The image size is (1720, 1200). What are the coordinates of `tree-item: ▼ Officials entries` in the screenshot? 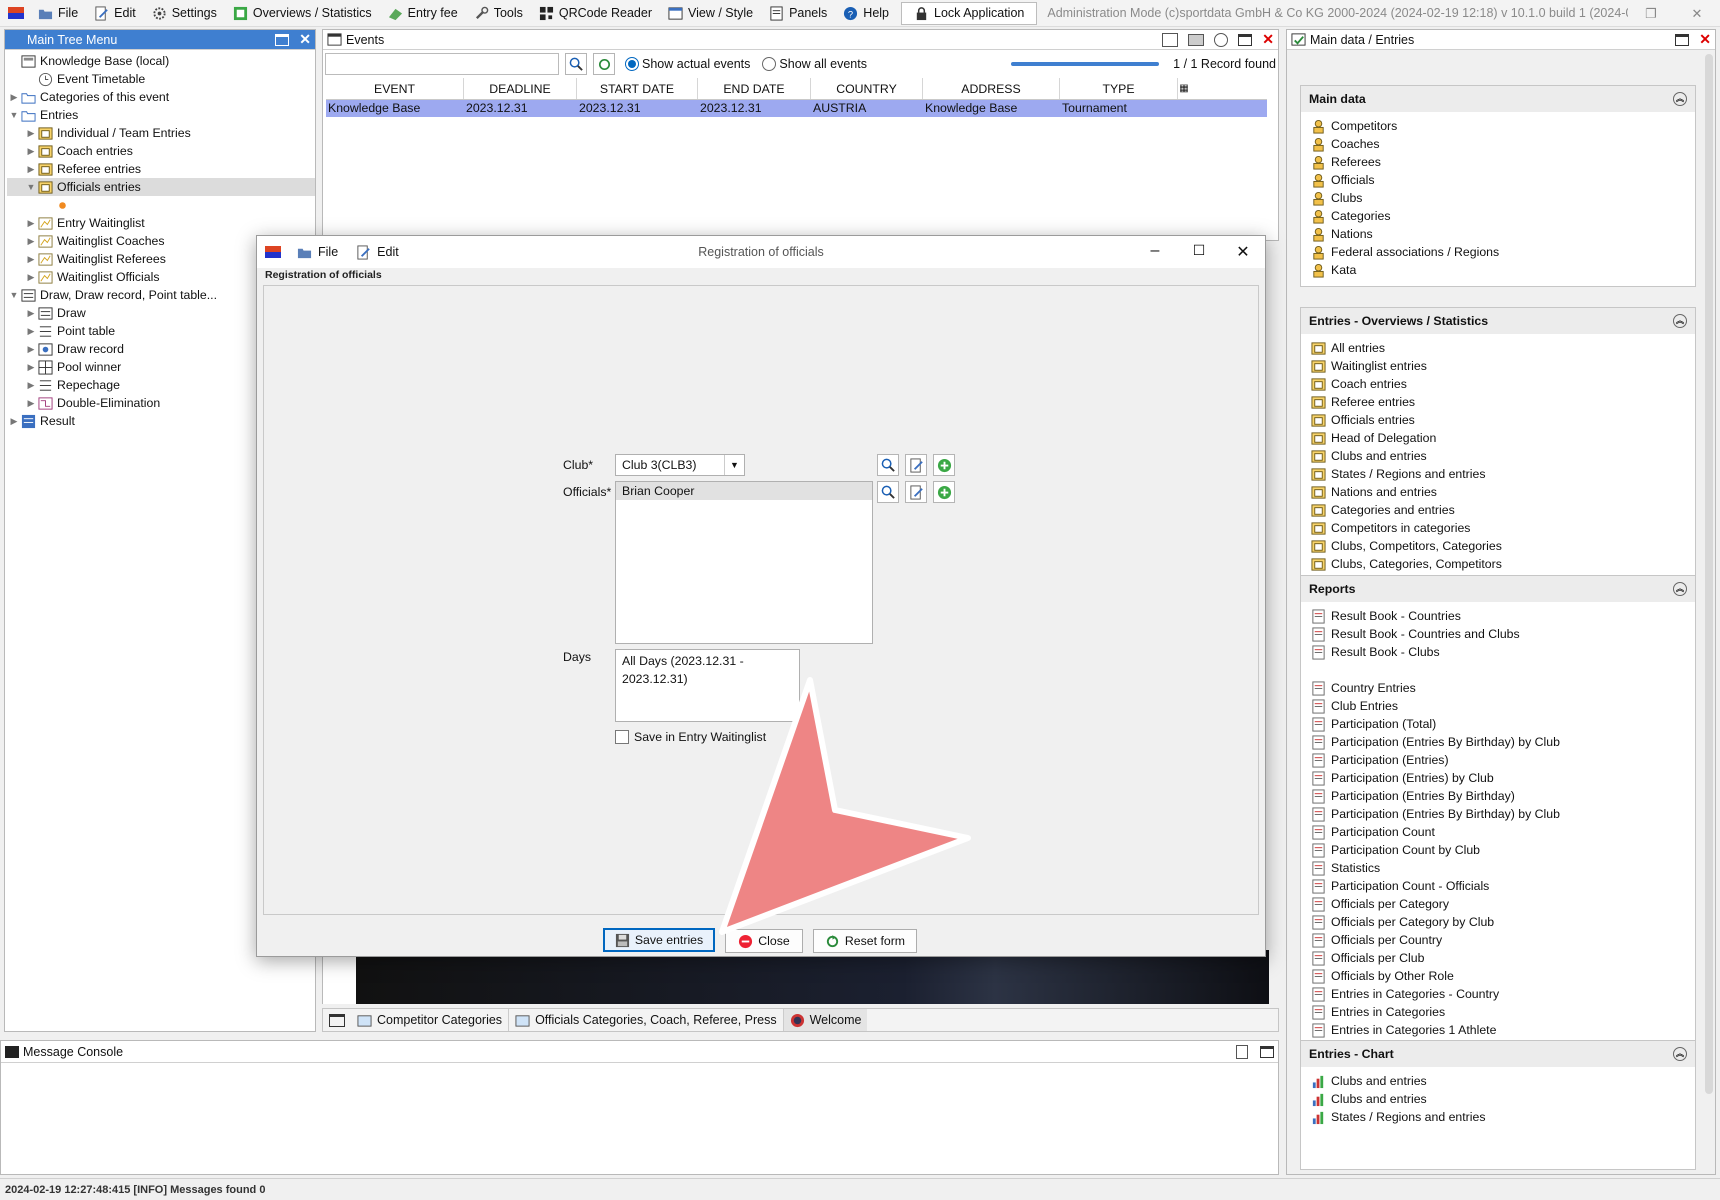 It's located at (161, 187).